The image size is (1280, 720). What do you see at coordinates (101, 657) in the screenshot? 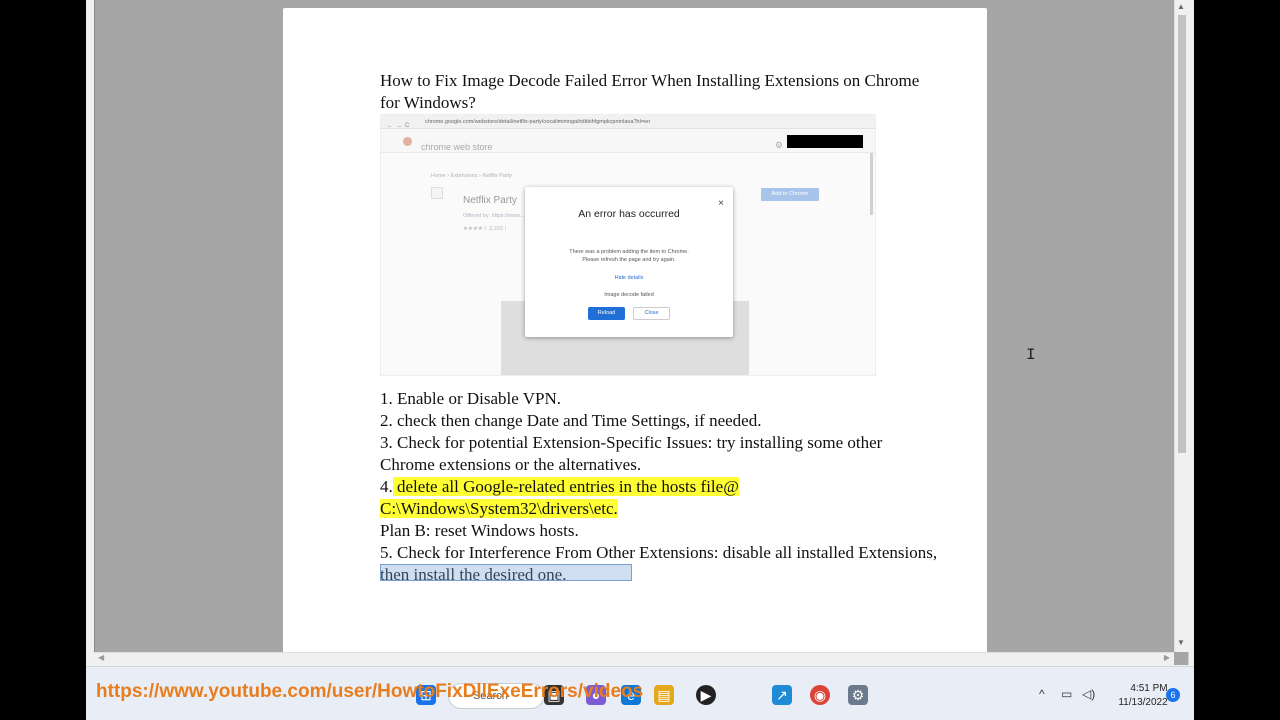
I see `scroll-left-icon: ◀` at bounding box center [101, 657].